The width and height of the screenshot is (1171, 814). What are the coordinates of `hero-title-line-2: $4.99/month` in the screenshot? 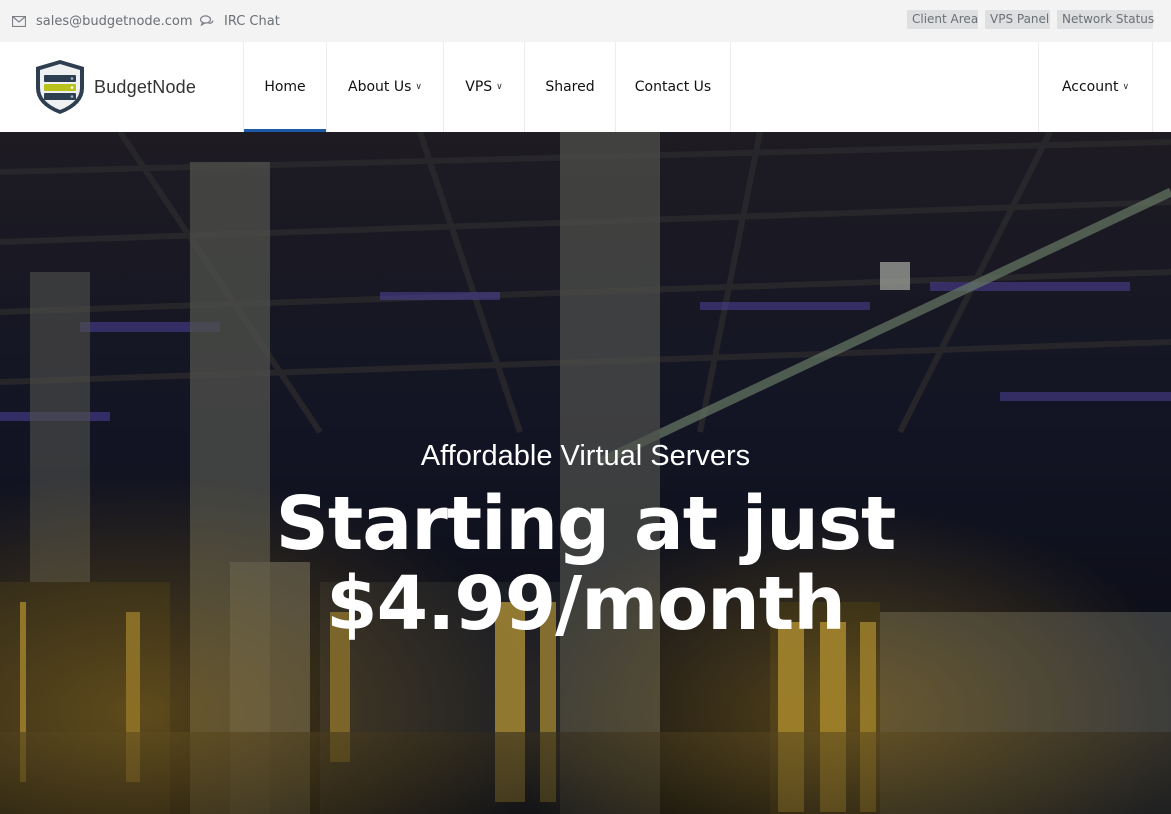 It's located at (586, 604).